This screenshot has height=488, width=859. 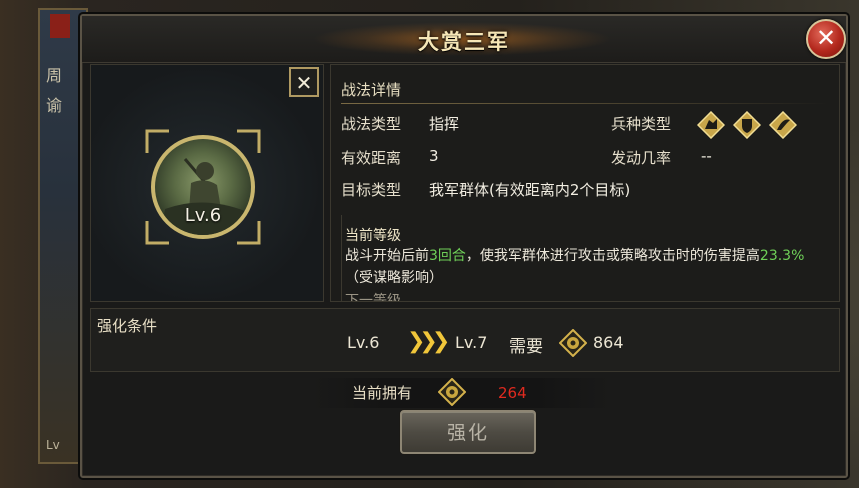 What do you see at coordinates (706, 156) in the screenshot?
I see `trigger-rate-value: --` at bounding box center [706, 156].